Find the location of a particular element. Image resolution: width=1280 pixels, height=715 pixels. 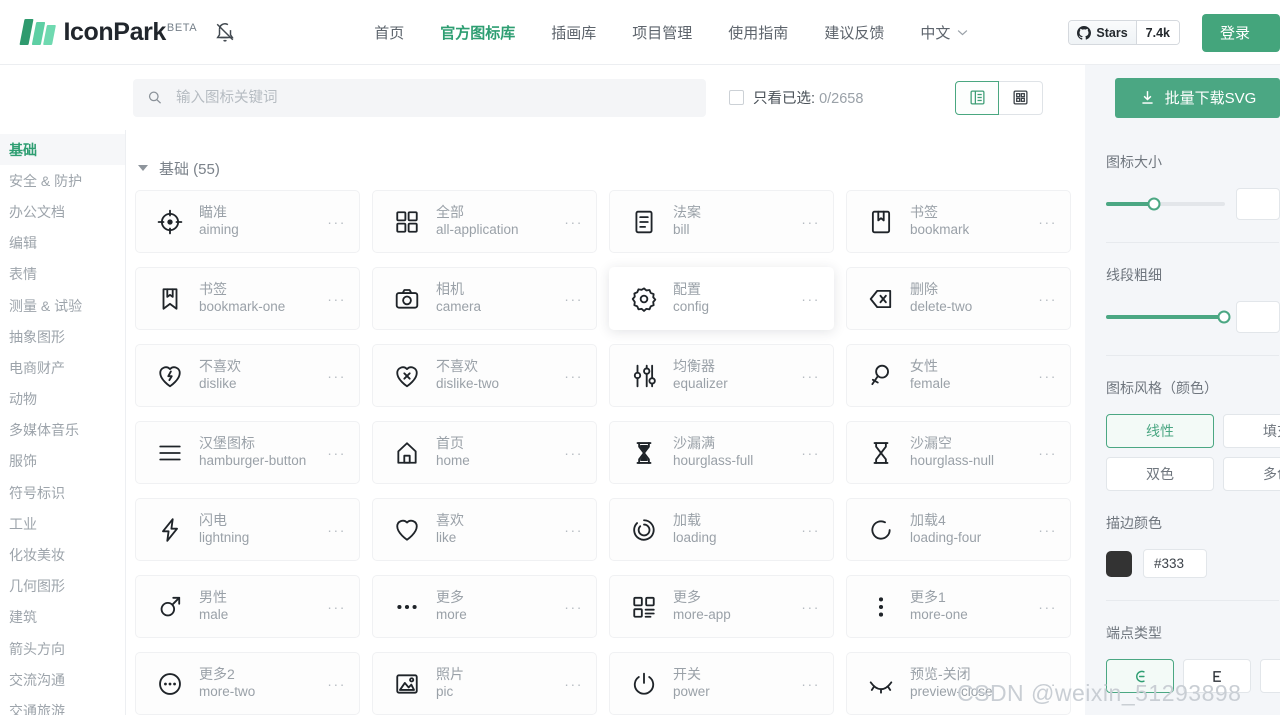

icon-size-slider is located at coordinates (1165, 204).